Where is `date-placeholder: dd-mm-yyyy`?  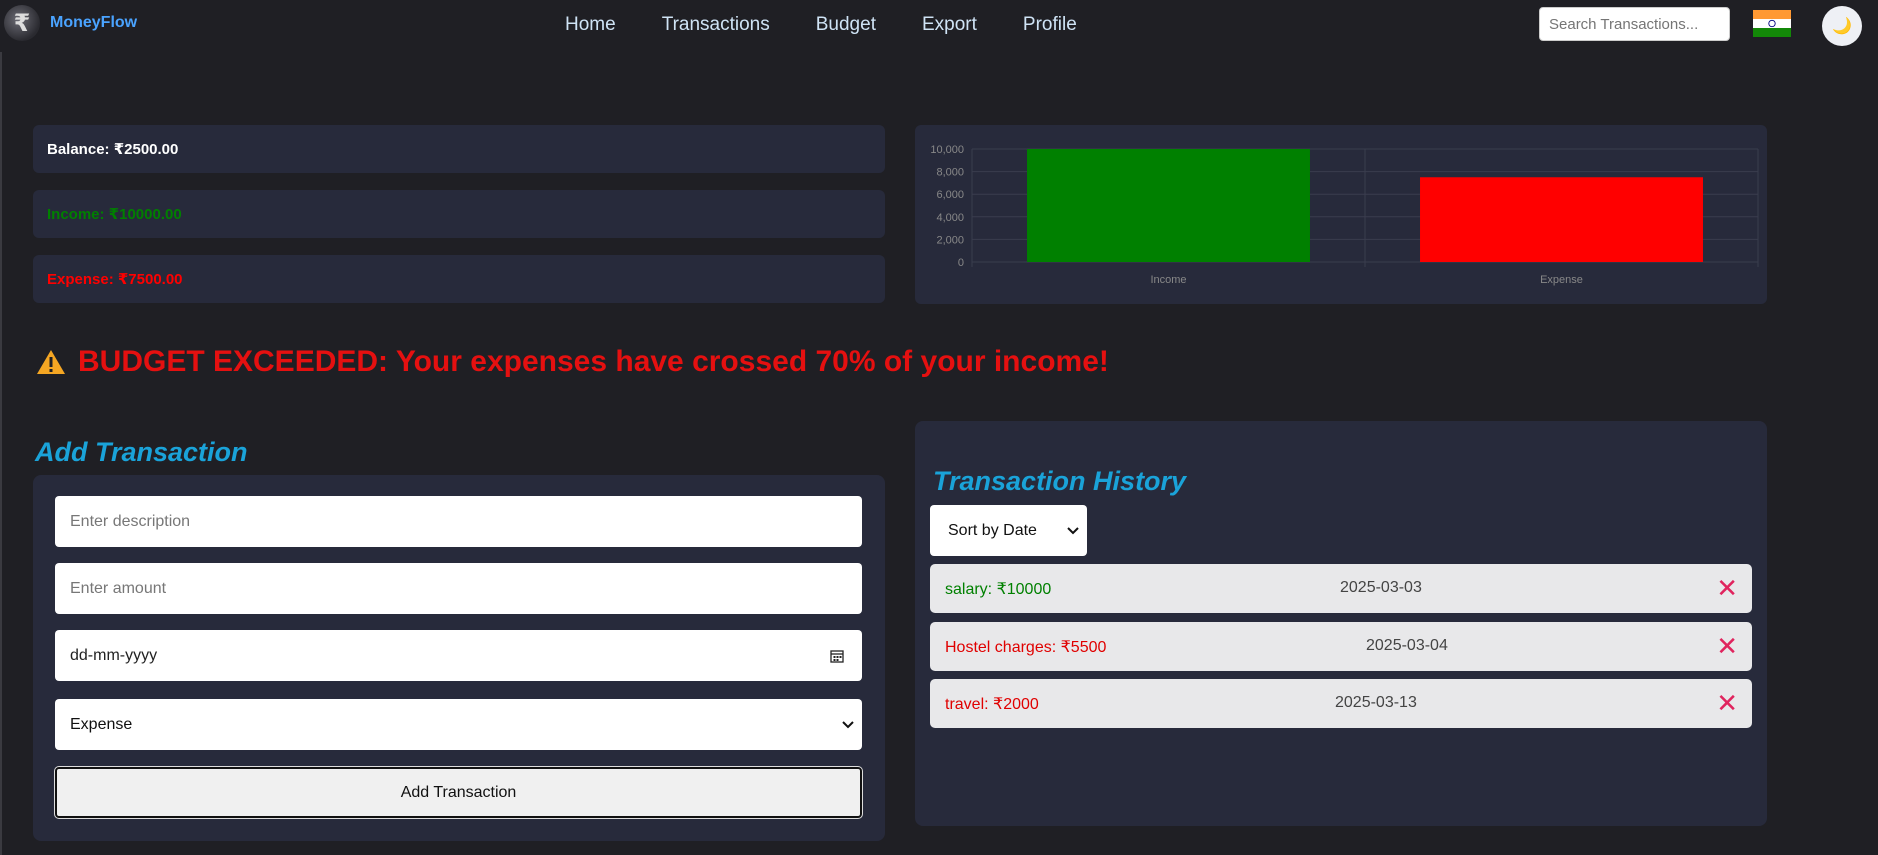 date-placeholder: dd-mm-yyyy is located at coordinates (114, 655).